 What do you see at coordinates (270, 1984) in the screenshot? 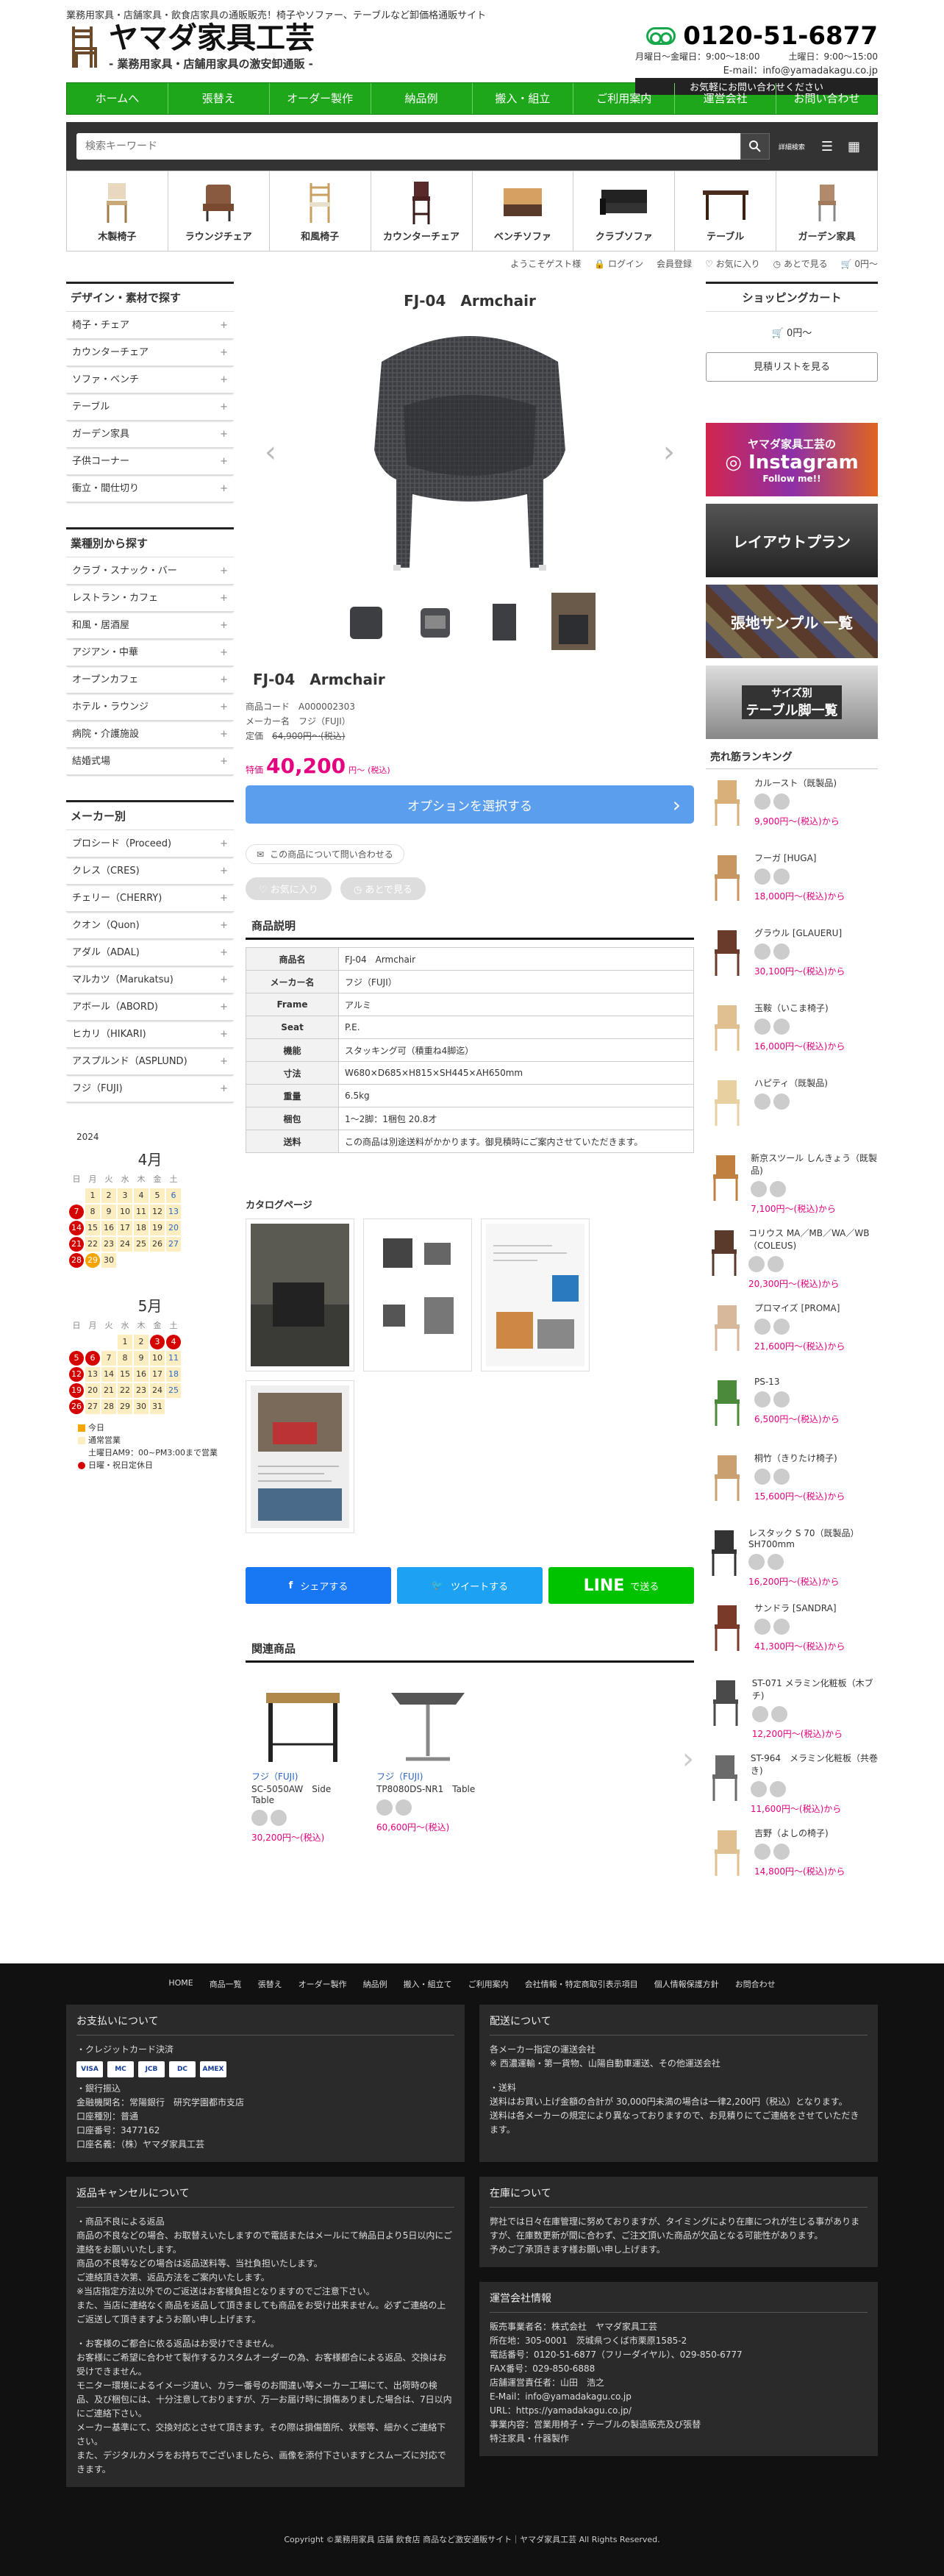
I see `footer-nav-link: 張替え` at bounding box center [270, 1984].